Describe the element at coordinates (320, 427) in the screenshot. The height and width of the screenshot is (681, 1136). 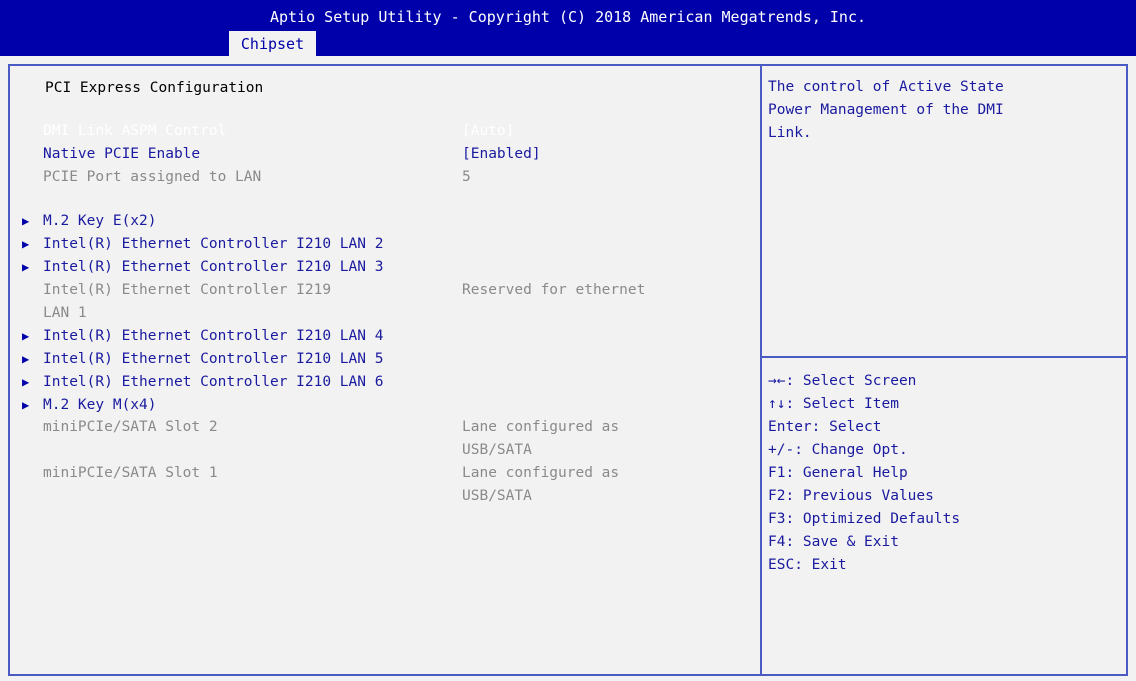
I see `info-minipcie-slot-2: miniPCIe/SATA Slot 2 Lane configured as` at that location.